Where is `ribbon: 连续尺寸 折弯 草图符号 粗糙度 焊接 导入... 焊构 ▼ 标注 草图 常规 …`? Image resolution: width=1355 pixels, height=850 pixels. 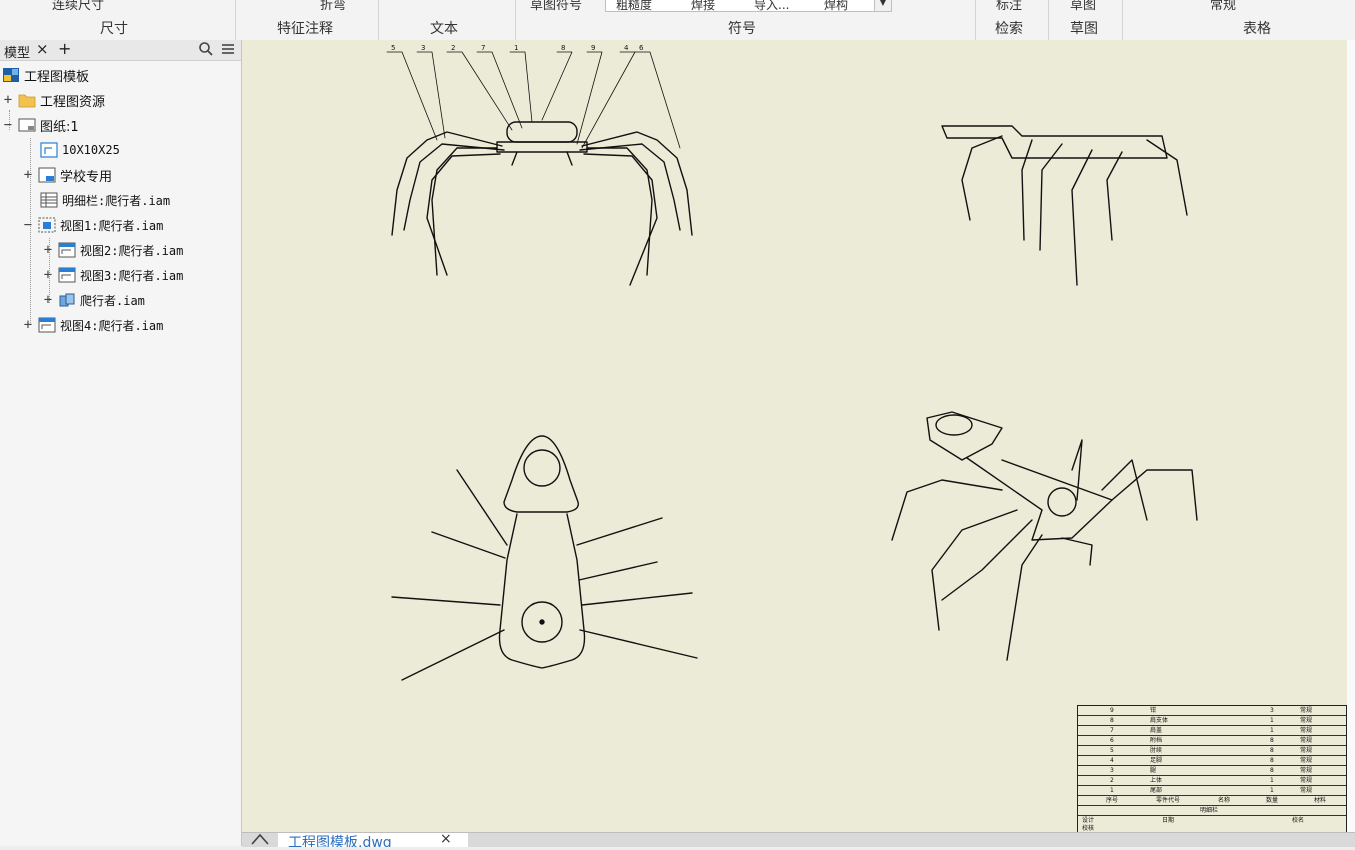 ribbon: 连续尺寸 折弯 草图符号 粗糙度 焊接 导入... 焊构 ▼ 标注 草图 常规 … is located at coordinates (677, 20).